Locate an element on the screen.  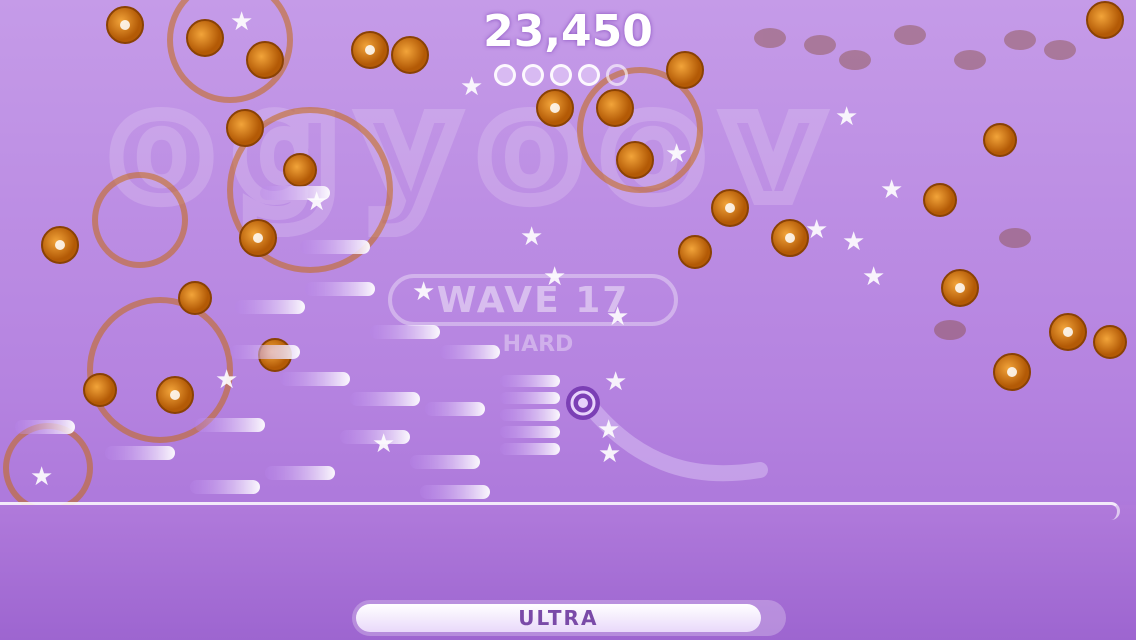
power-meter: ULTRA is located at coordinates (569, 618).